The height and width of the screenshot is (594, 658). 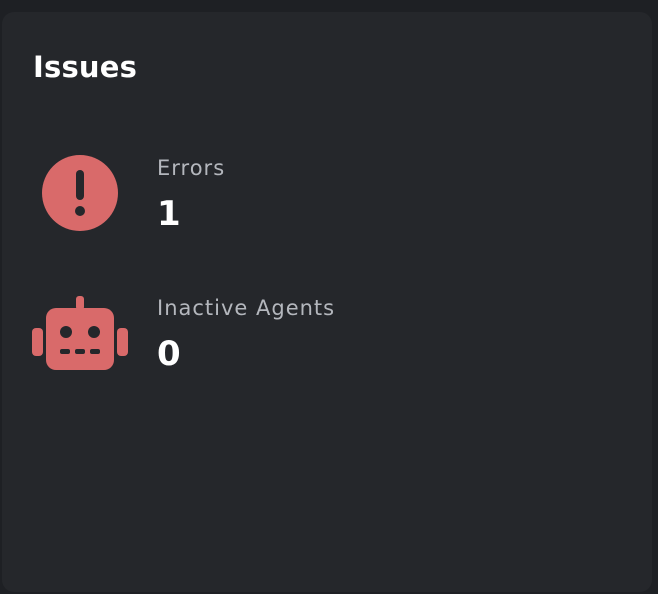 I want to click on issue-row-errors: Errors 1, so click(x=327, y=193).